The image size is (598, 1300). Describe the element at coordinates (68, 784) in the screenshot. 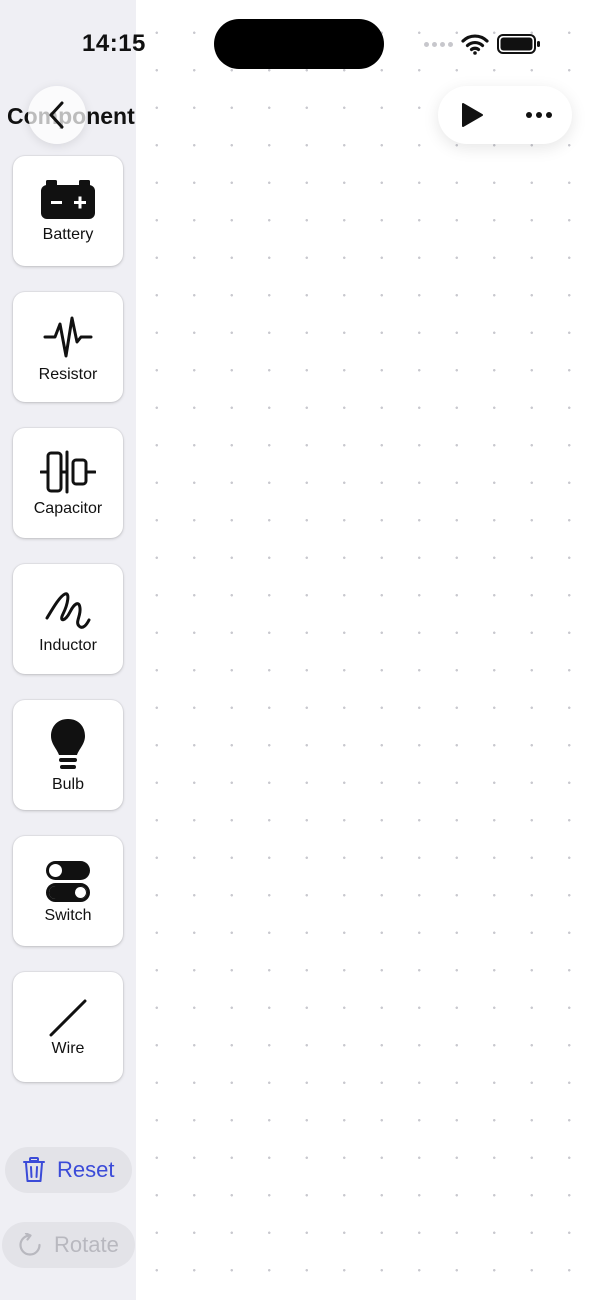

I see `component-label: Bulb` at that location.